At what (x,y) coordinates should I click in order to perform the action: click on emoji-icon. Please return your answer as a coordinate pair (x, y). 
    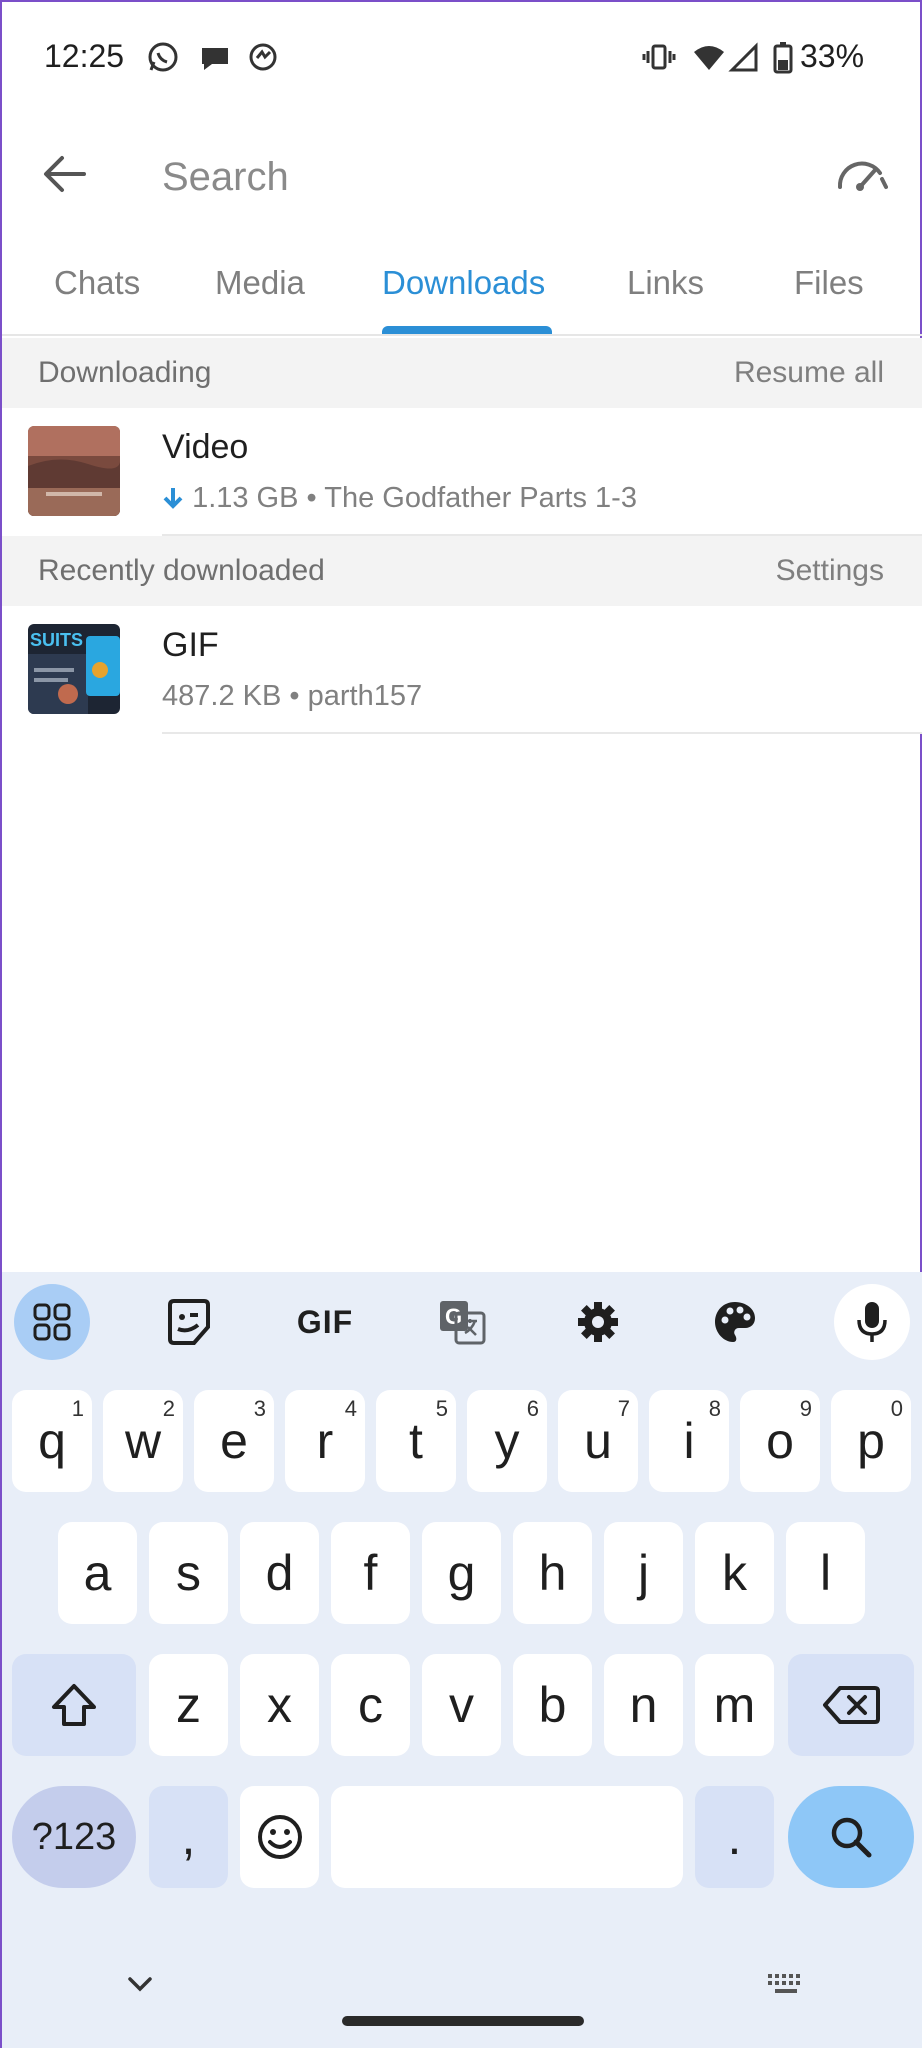
    Looking at the image, I should click on (279, 1837).